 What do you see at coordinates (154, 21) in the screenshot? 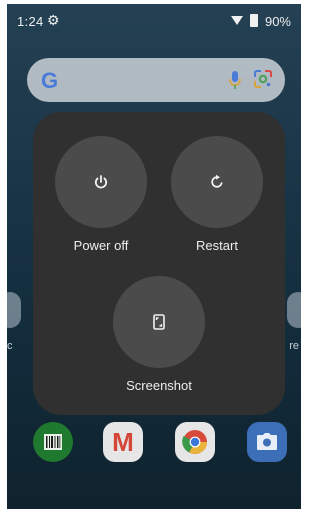
I see `status-bar: 1:24 ⚙ 90%` at bounding box center [154, 21].